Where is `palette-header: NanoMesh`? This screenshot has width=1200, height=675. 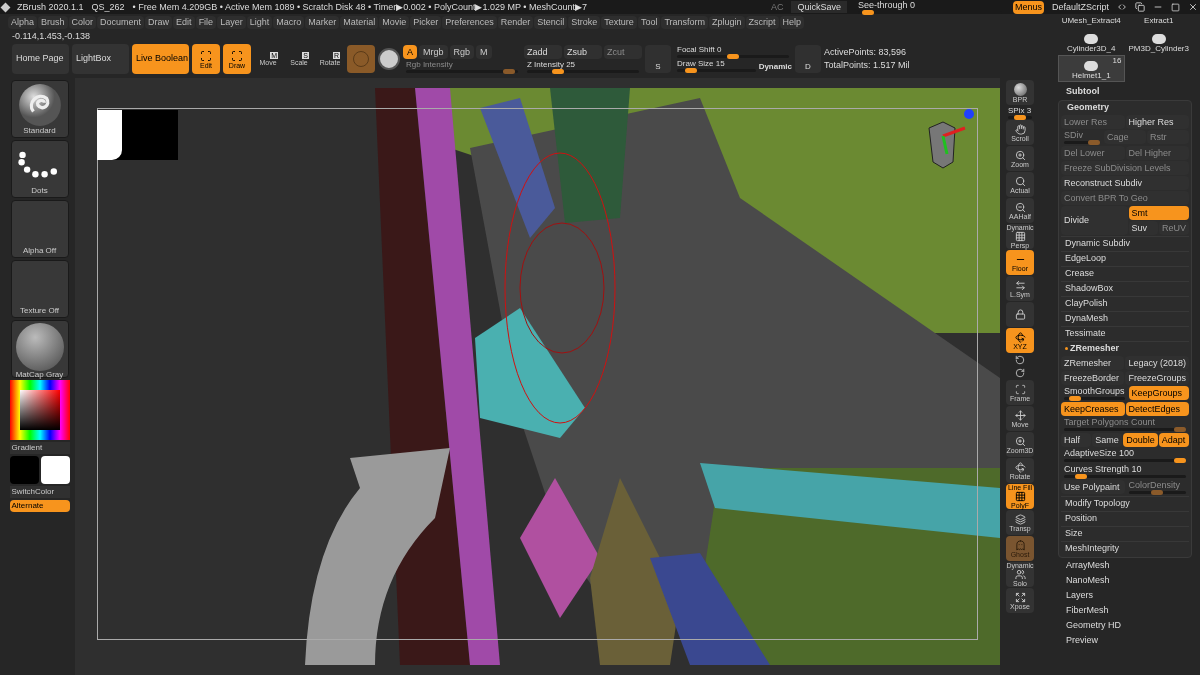 palette-header: NanoMesh is located at coordinates (1125, 580).